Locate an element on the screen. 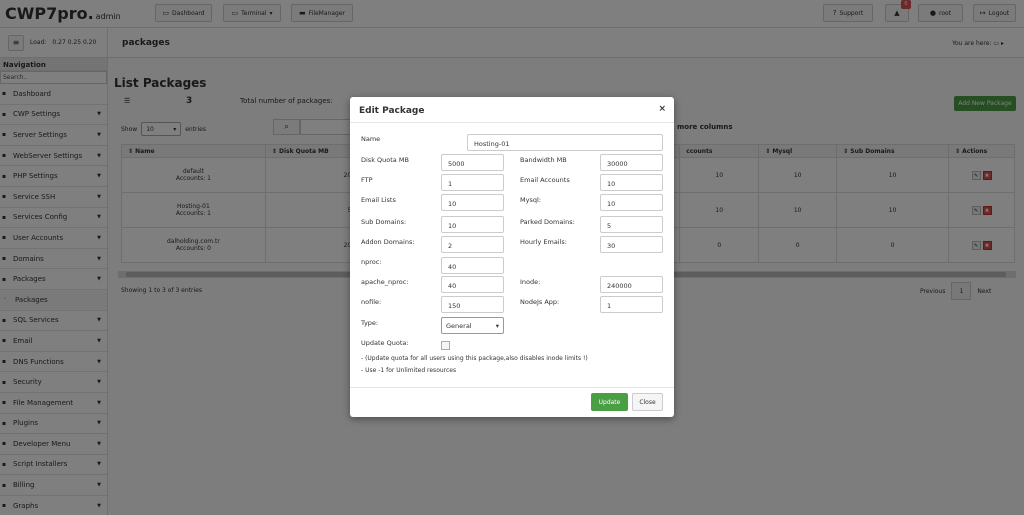  bandwidth-label: Bandwidth MB is located at coordinates (543, 160).